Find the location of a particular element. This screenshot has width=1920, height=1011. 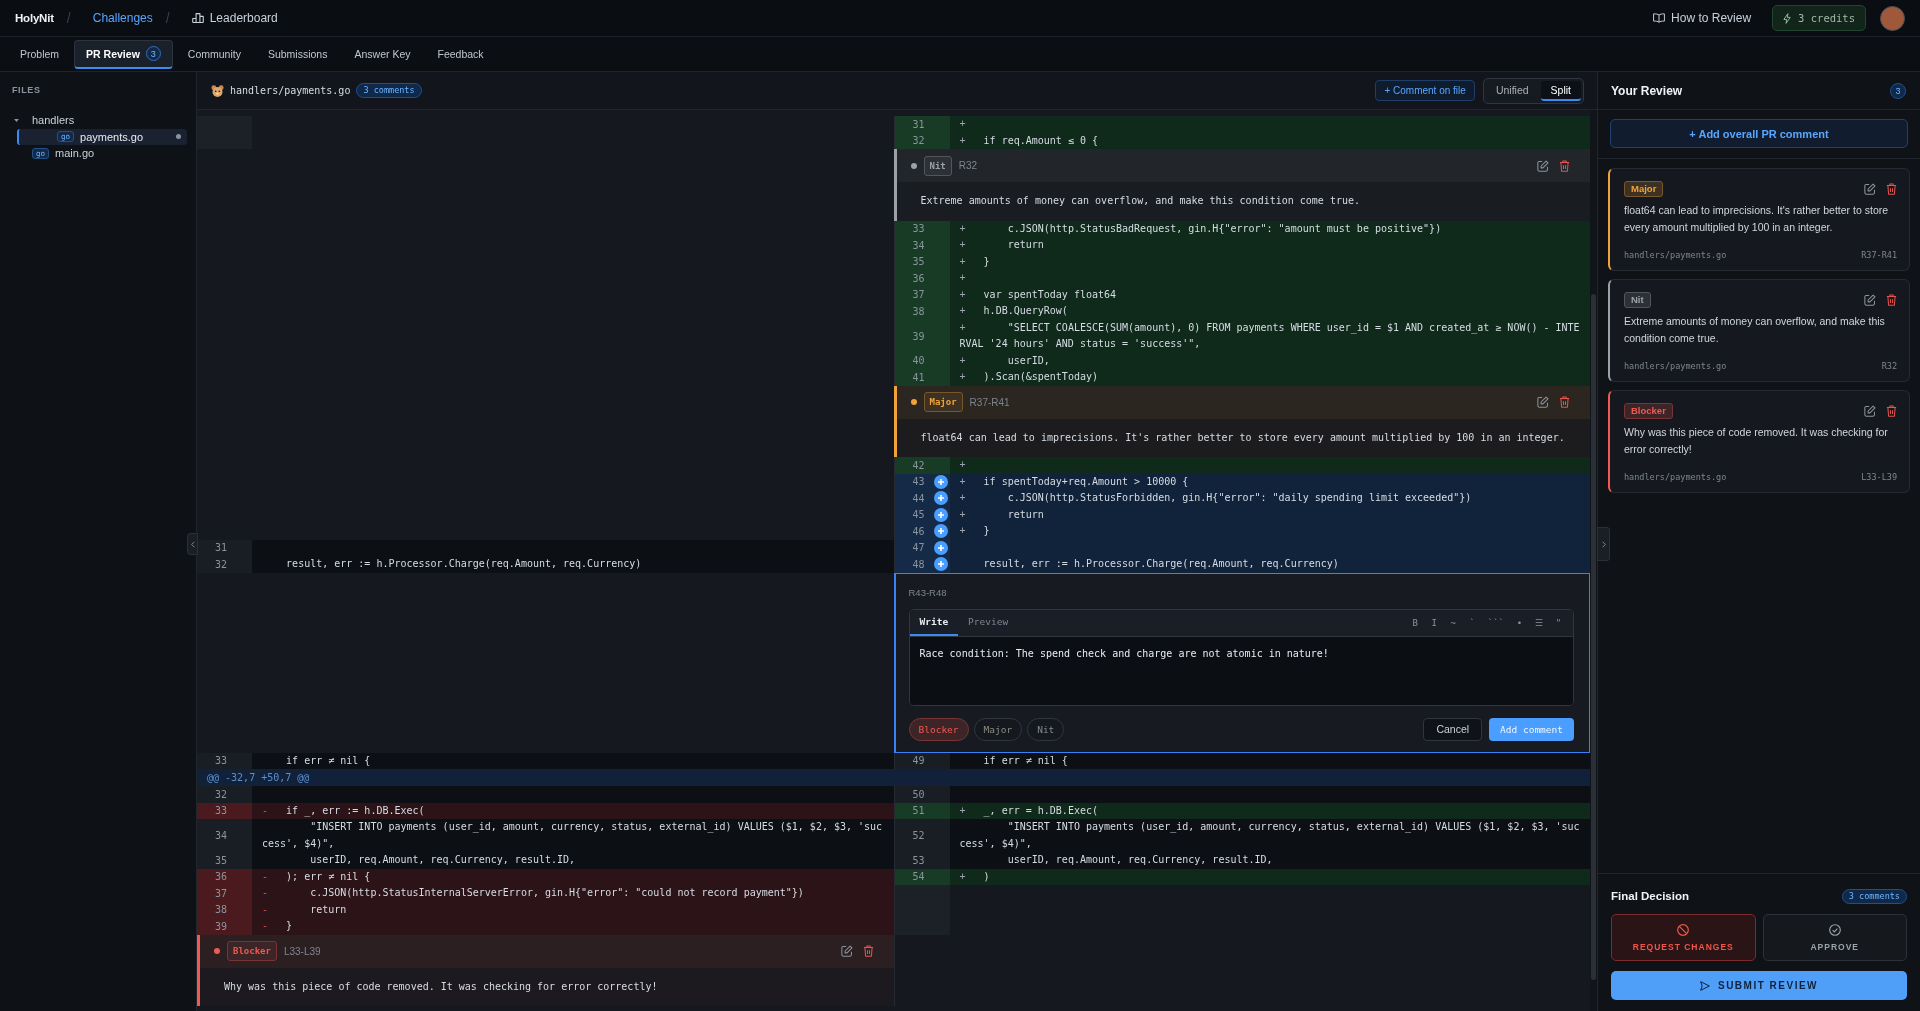

severity-option: Major is located at coordinates (998, 729).